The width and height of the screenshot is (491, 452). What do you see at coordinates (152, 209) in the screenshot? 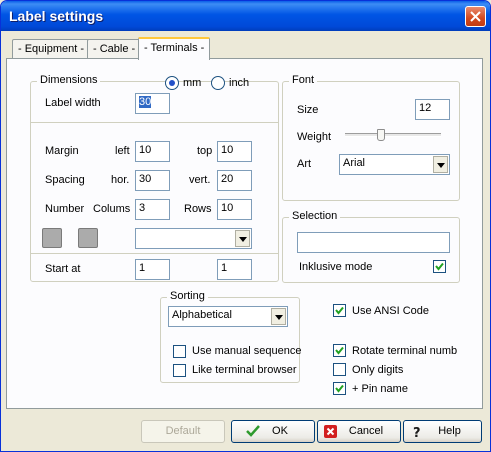
I see `columns-input: 3` at bounding box center [152, 209].